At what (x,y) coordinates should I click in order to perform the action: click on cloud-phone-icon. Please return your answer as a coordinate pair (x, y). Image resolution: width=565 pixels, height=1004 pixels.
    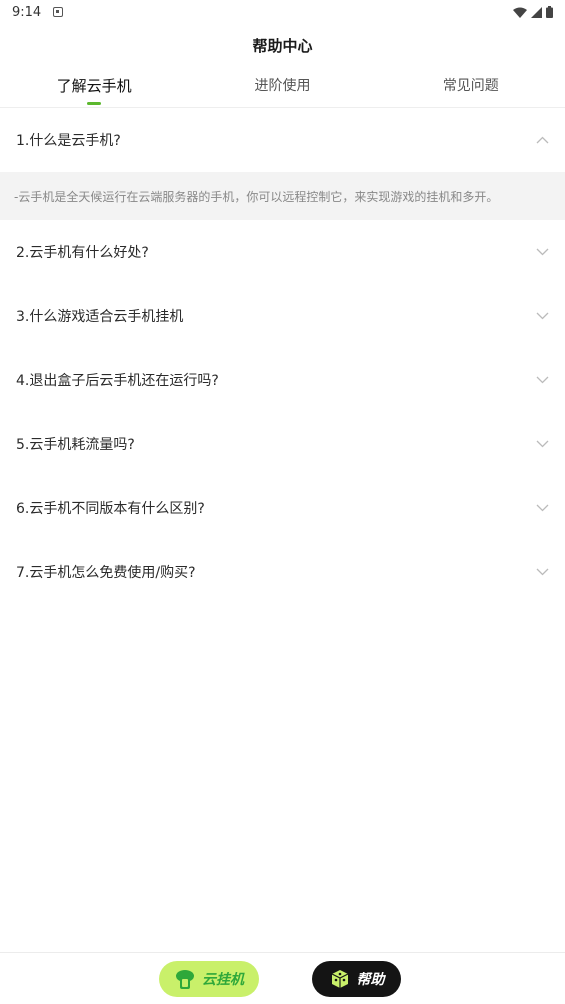
    Looking at the image, I should click on (185, 979).